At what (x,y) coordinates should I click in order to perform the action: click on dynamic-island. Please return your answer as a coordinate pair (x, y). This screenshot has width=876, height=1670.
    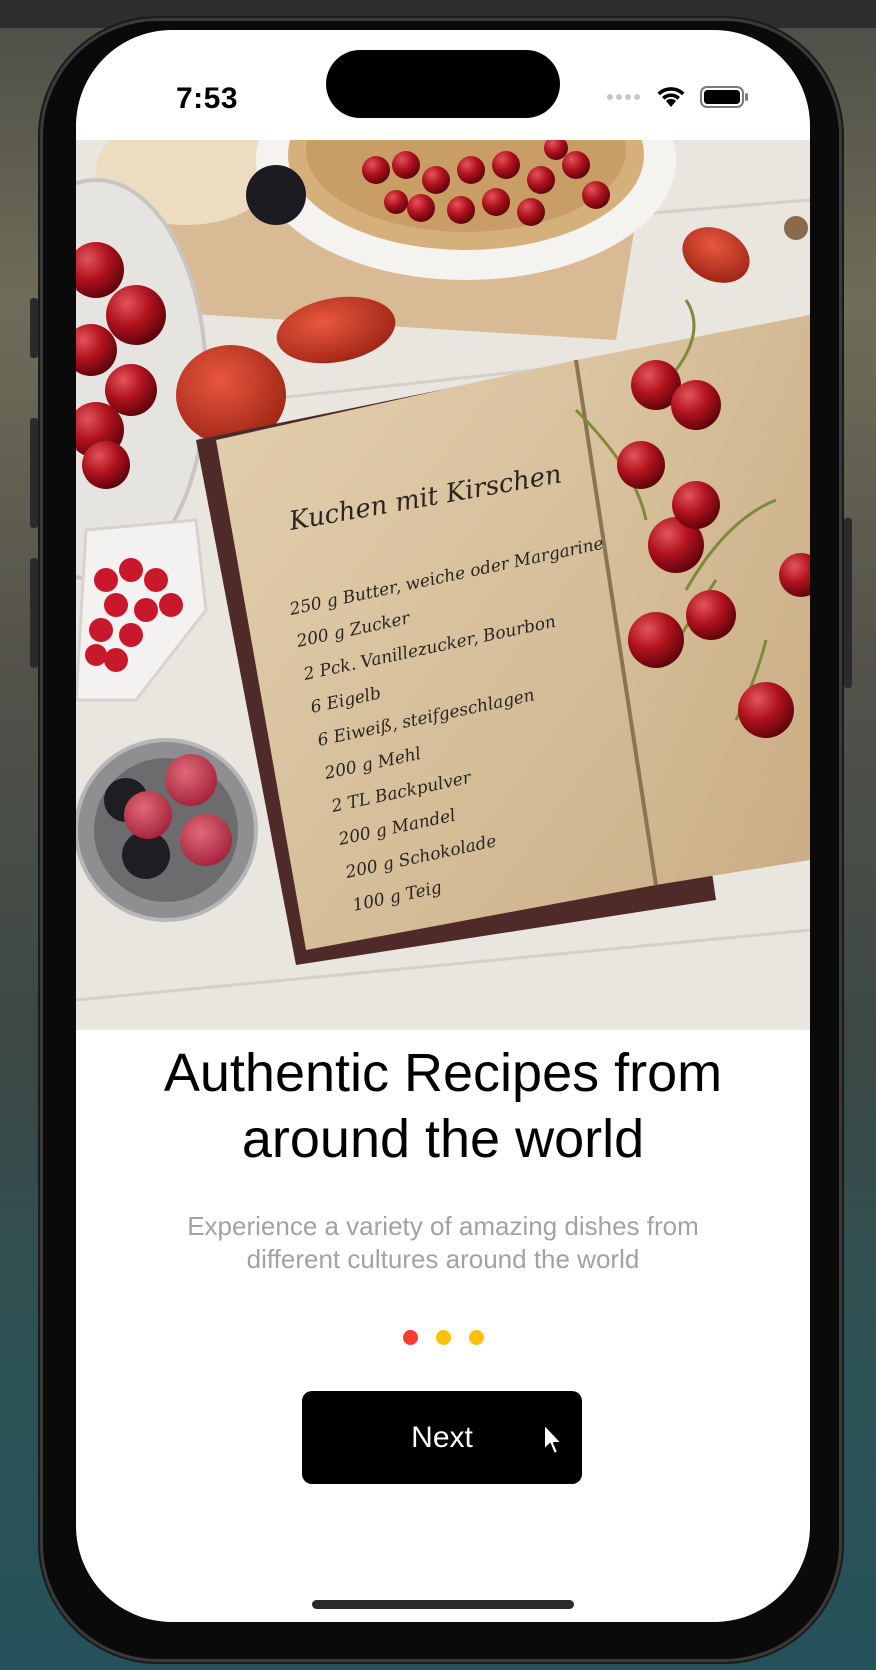
    Looking at the image, I should click on (443, 84).